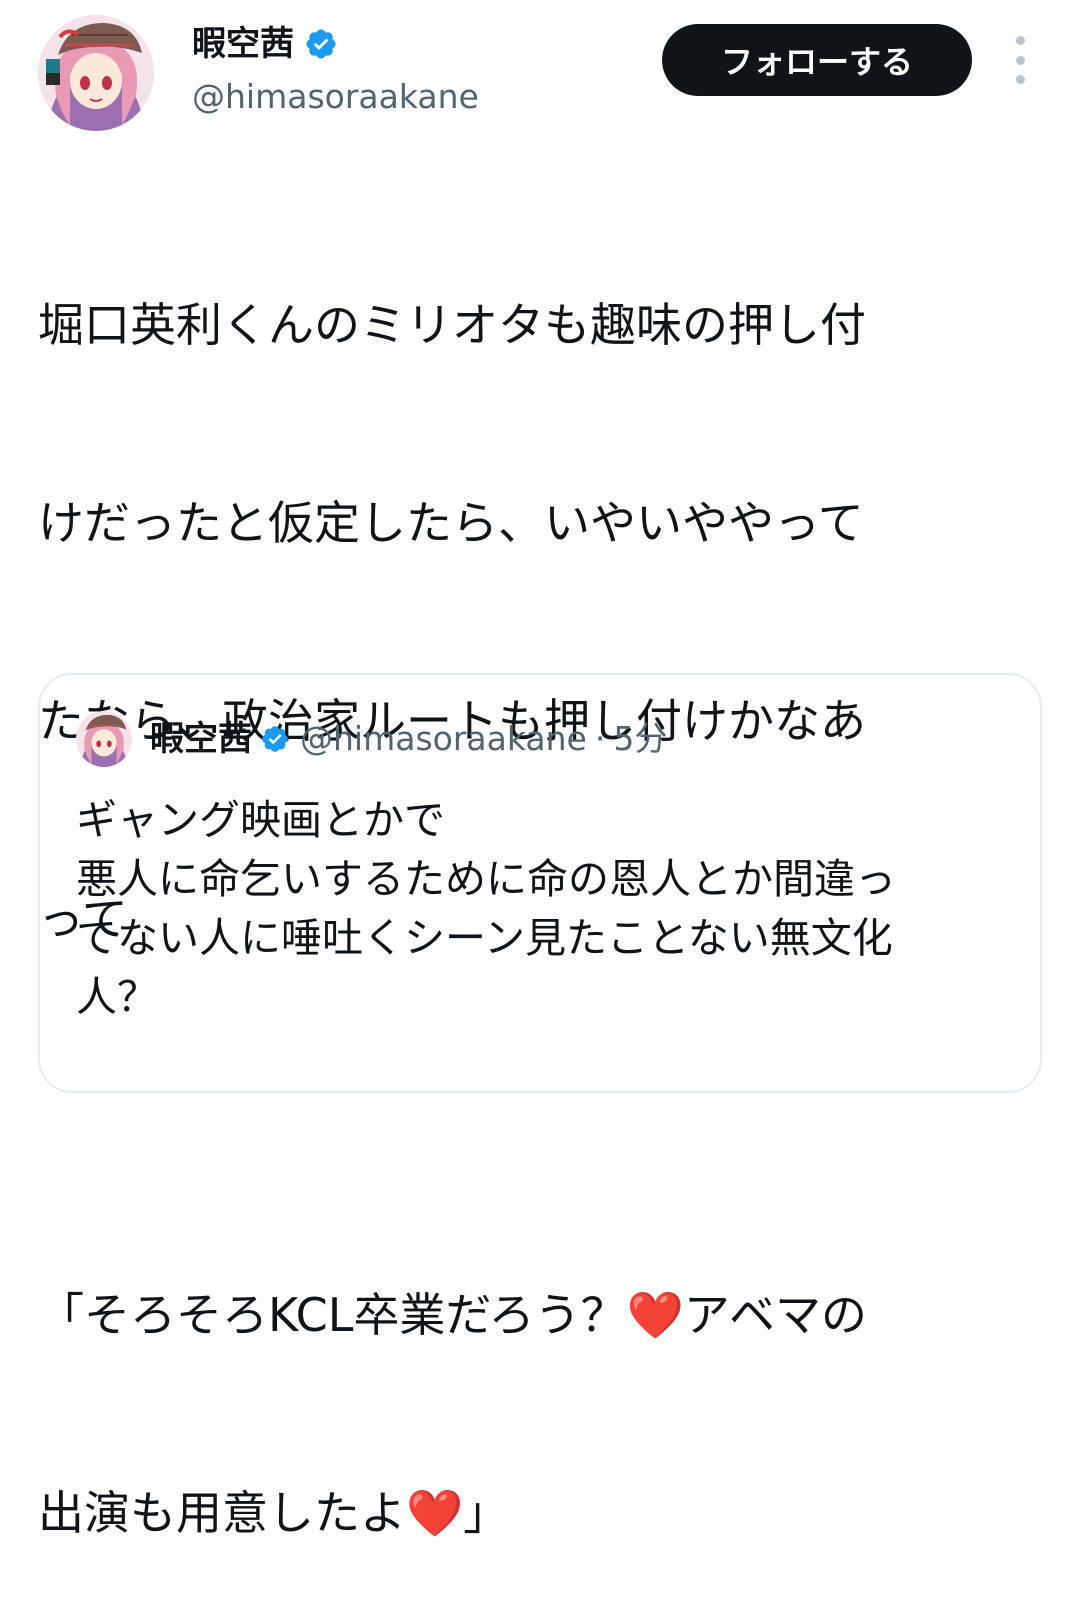 This screenshot has height=1612, width=1080. Describe the element at coordinates (274, 1513) in the screenshot. I see `tweet-line: 出演も用意したよ❤️」` at that location.